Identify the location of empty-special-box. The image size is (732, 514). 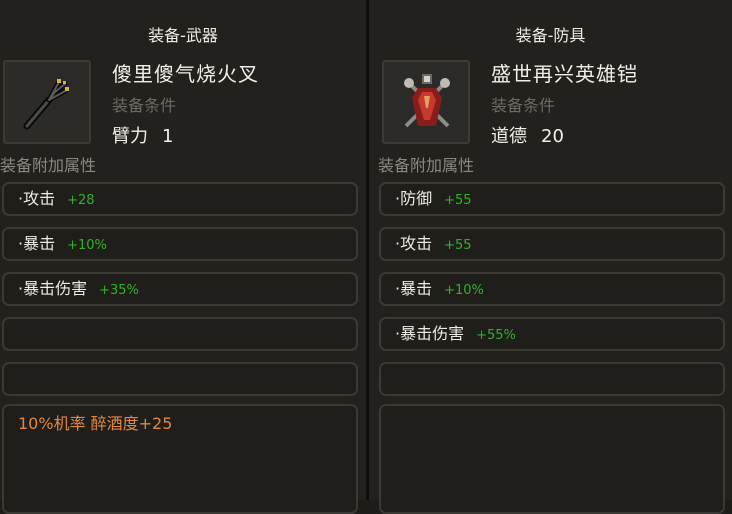
(552, 459).